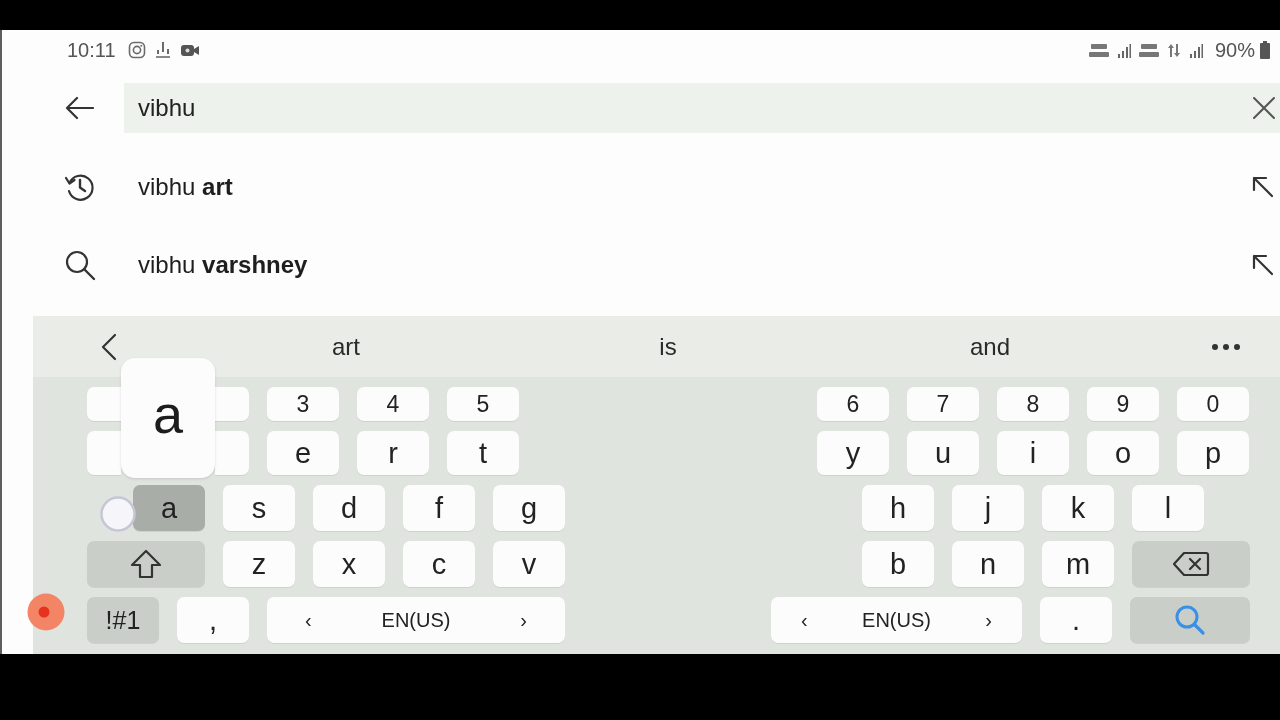  What do you see at coordinates (1173, 50) in the screenshot?
I see `data-arrows-icon` at bounding box center [1173, 50].